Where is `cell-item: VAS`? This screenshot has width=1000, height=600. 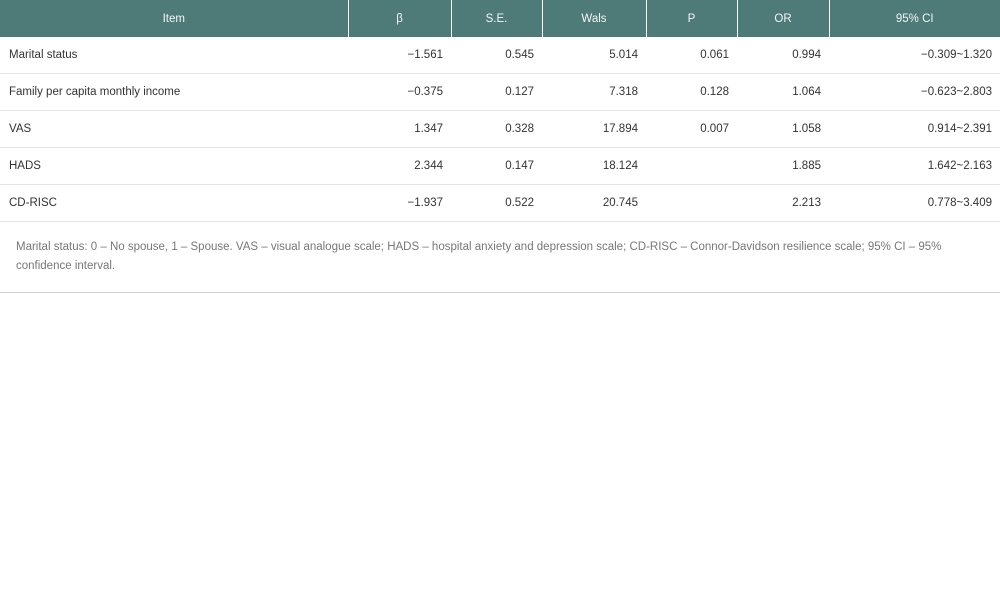
cell-item: VAS is located at coordinates (174, 129).